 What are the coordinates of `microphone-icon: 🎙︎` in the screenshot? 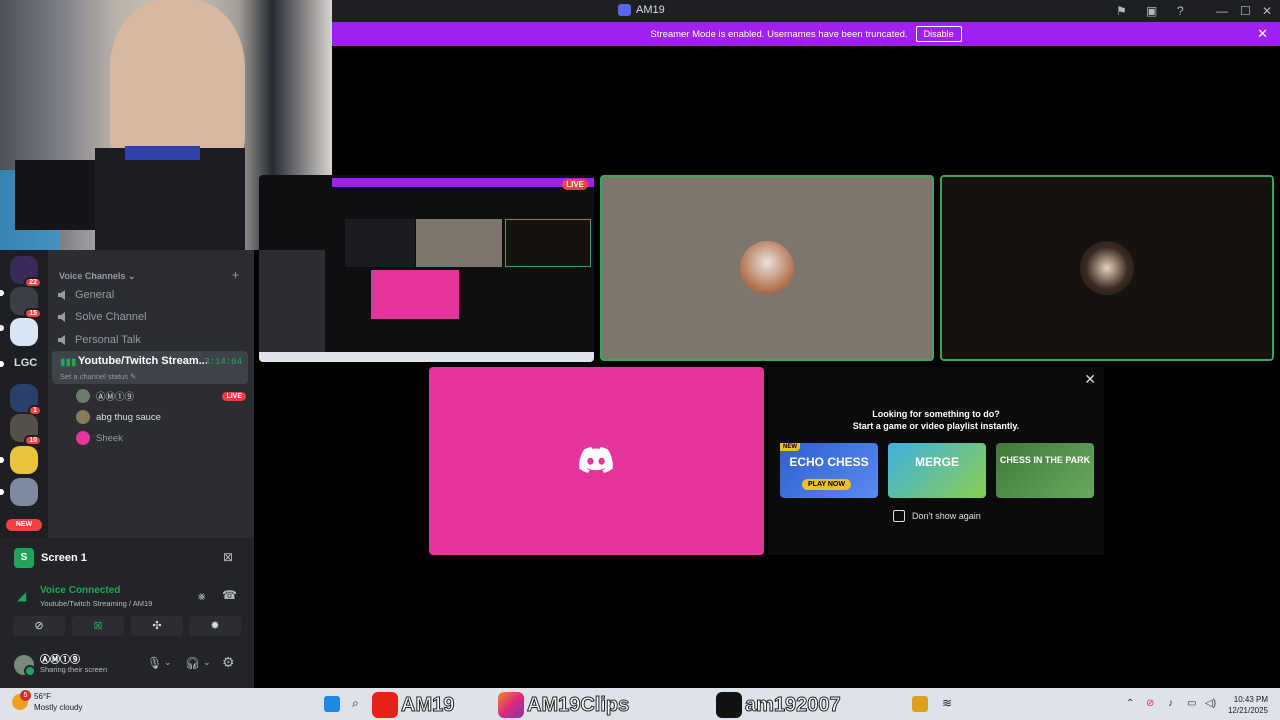 It's located at (154, 663).